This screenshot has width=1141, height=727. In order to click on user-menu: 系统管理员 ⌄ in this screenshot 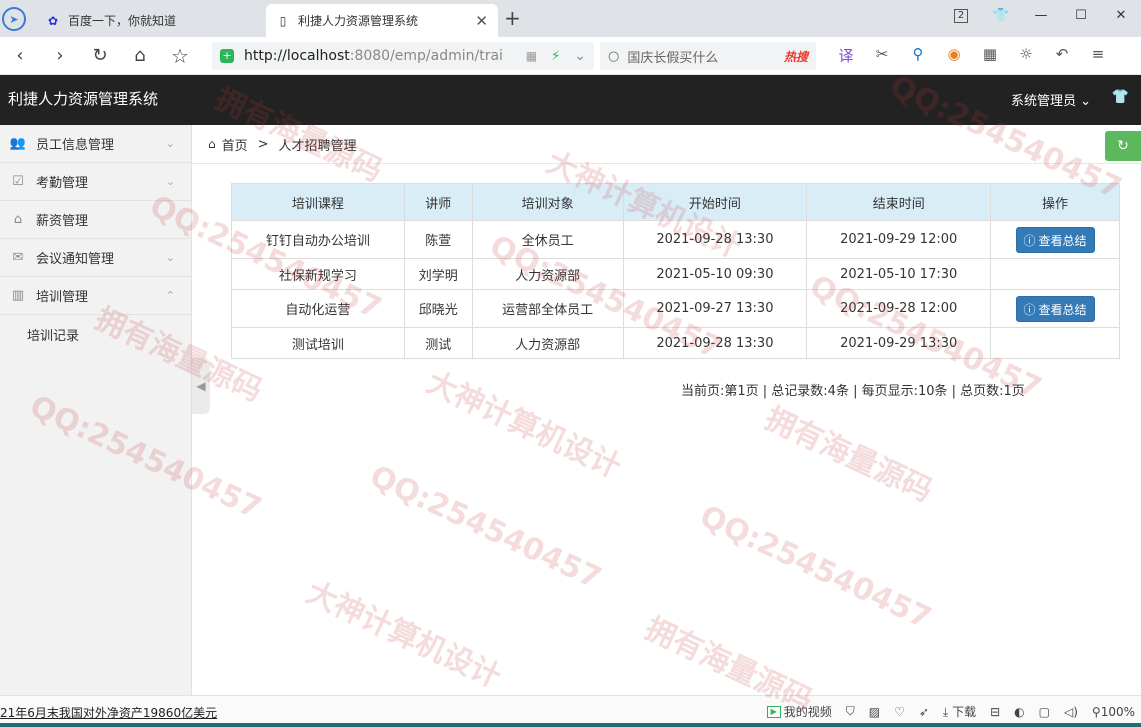, I will do `click(1051, 99)`.